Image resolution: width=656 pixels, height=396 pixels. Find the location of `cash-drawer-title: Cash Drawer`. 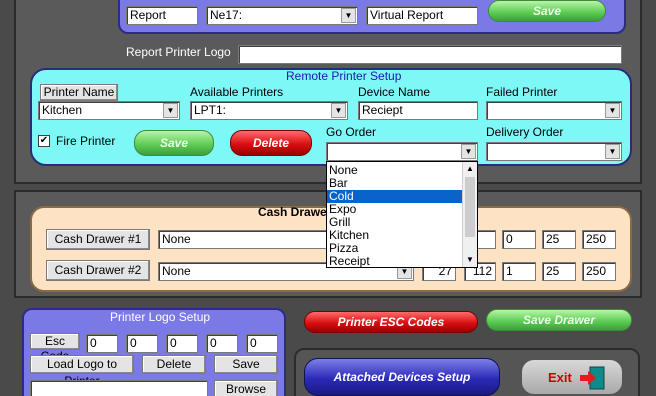

cash-drawer-title: Cash Drawer is located at coordinates (295, 212).